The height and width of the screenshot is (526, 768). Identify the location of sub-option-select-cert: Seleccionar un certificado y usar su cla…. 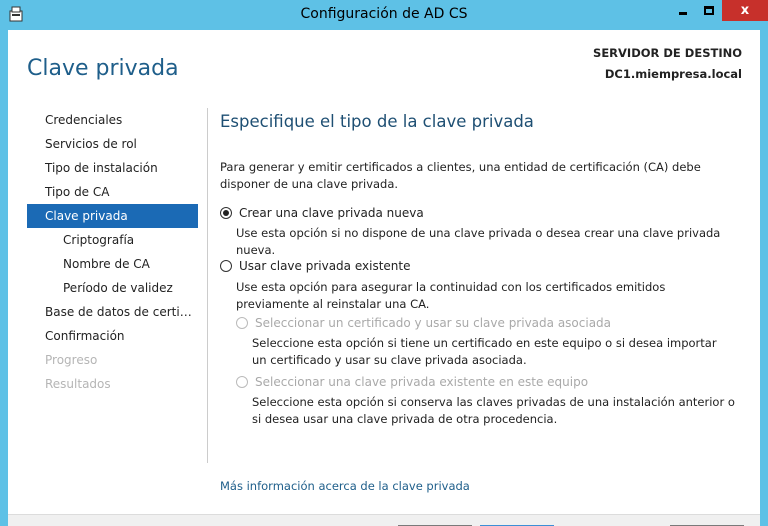
(423, 323).